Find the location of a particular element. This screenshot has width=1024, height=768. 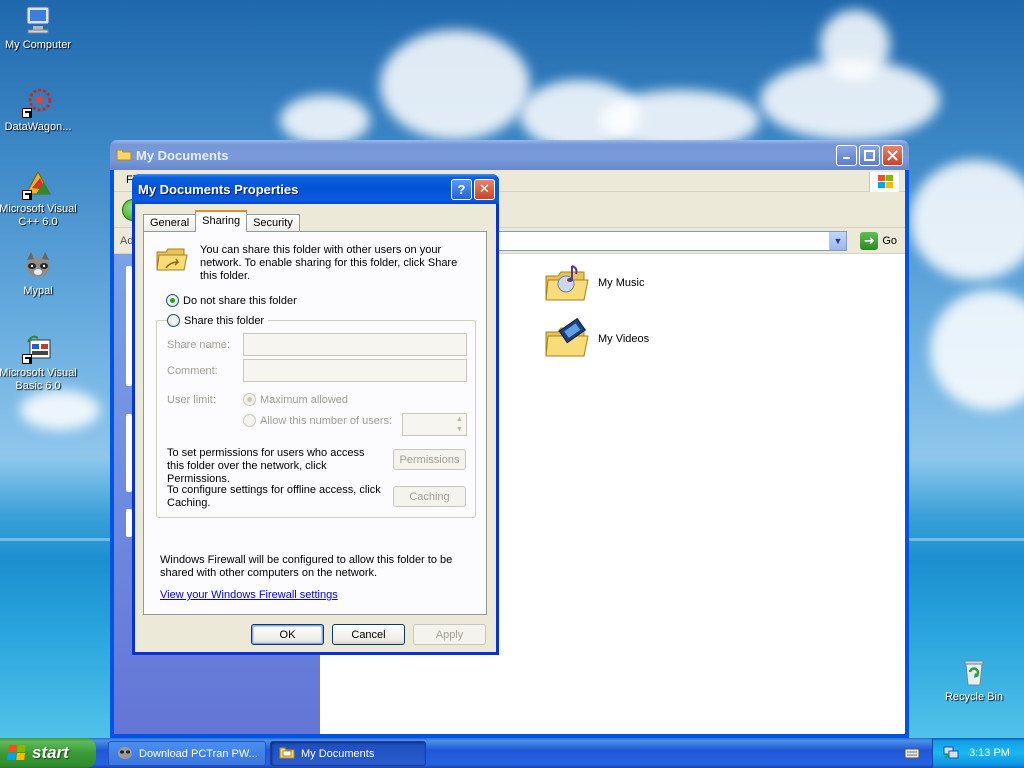

video-folder-icon is located at coordinates (567, 338).